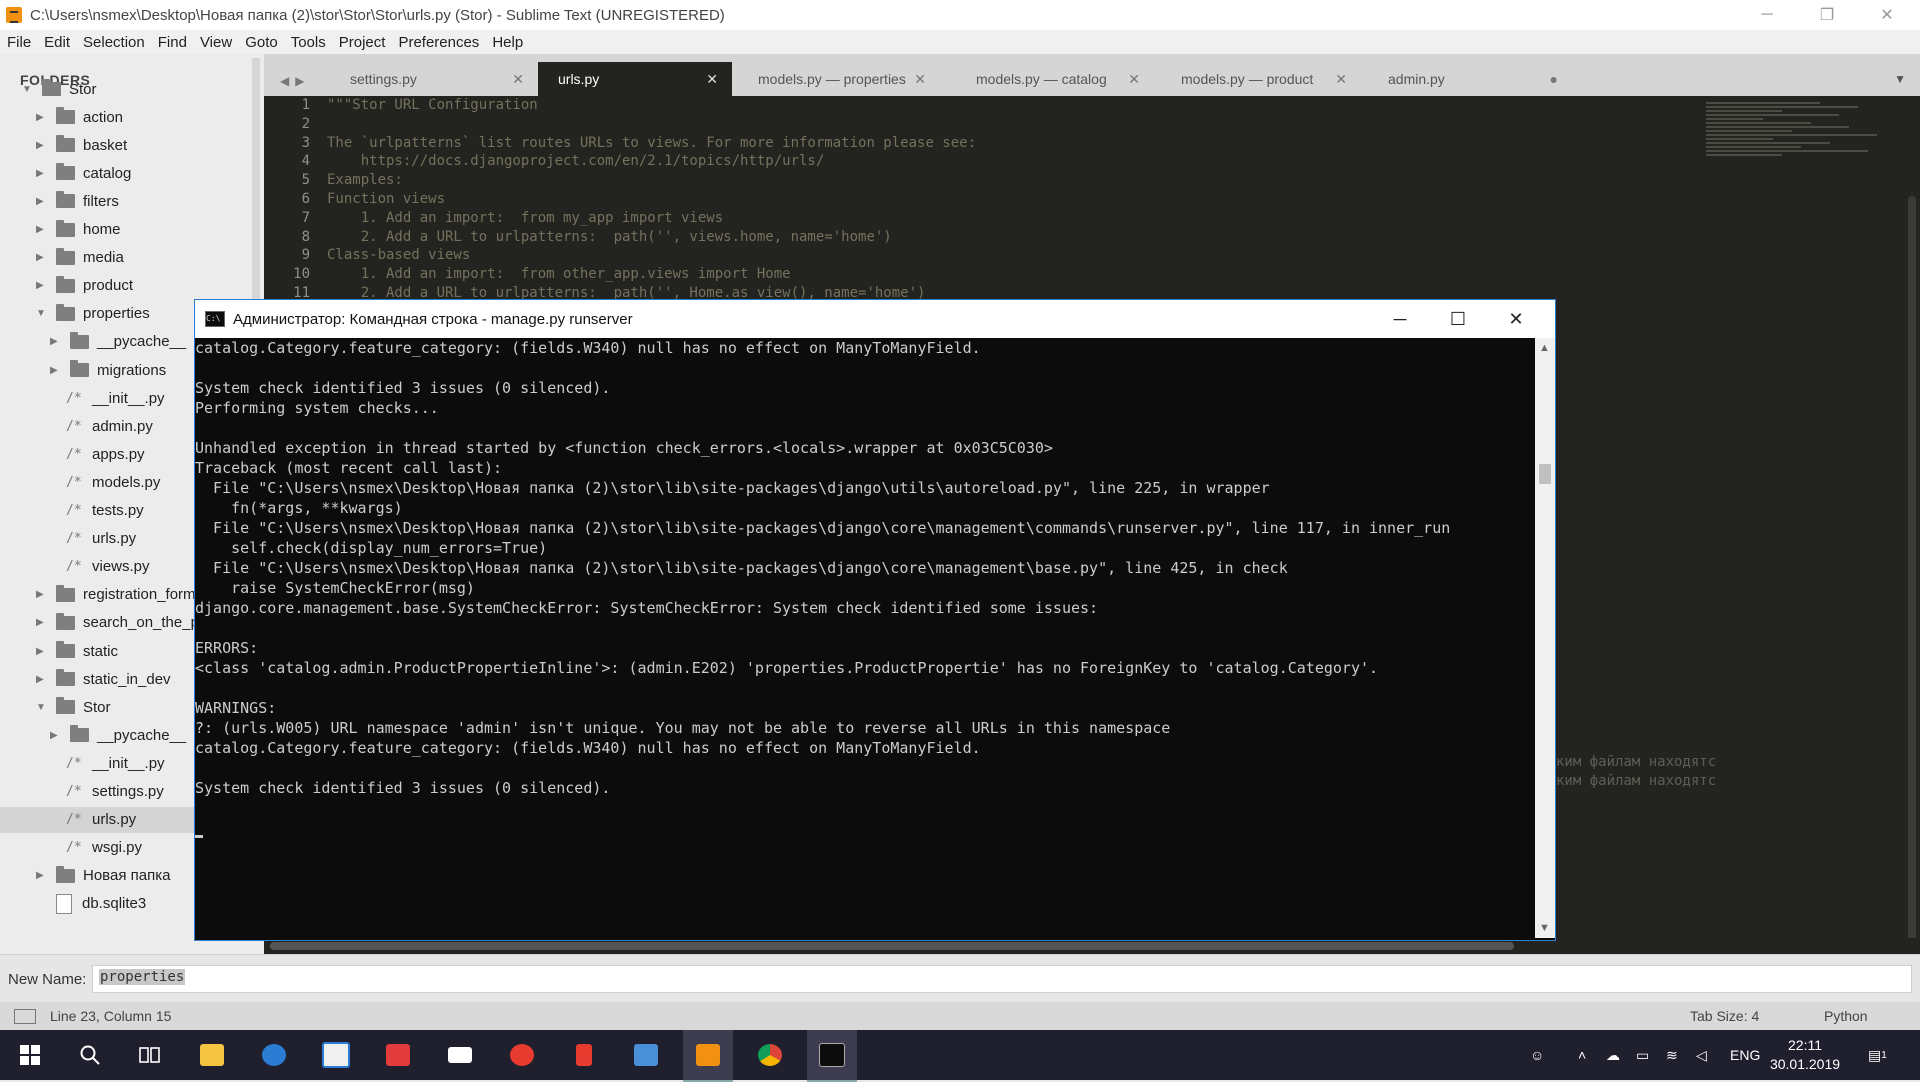 This screenshot has width=1920, height=1082. What do you see at coordinates (105, 482) in the screenshot?
I see `sidebar-item: /* models.py` at bounding box center [105, 482].